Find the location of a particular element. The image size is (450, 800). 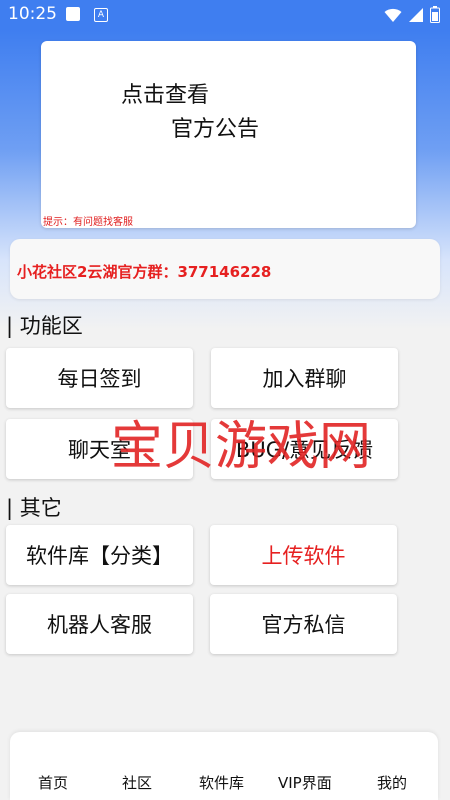

nav-home: 首页 is located at coordinates (53, 782).